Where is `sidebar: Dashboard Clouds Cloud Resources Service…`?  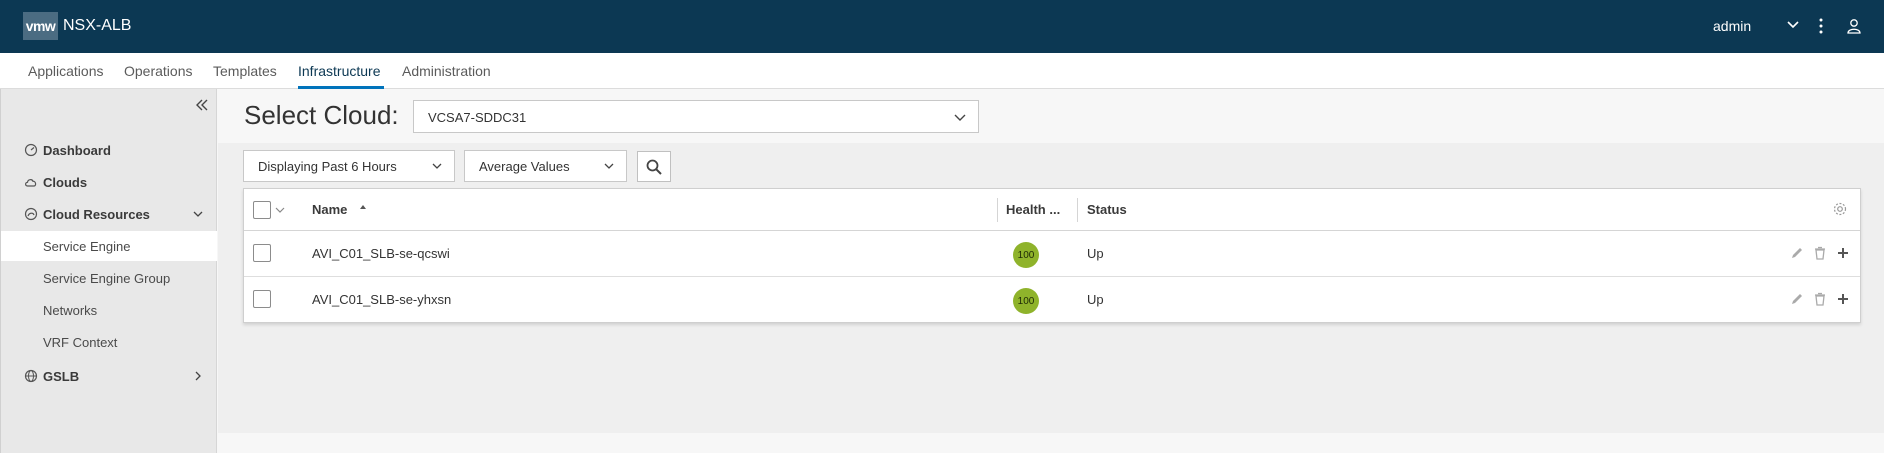 sidebar: Dashboard Clouds Cloud Resources Service… is located at coordinates (108, 271).